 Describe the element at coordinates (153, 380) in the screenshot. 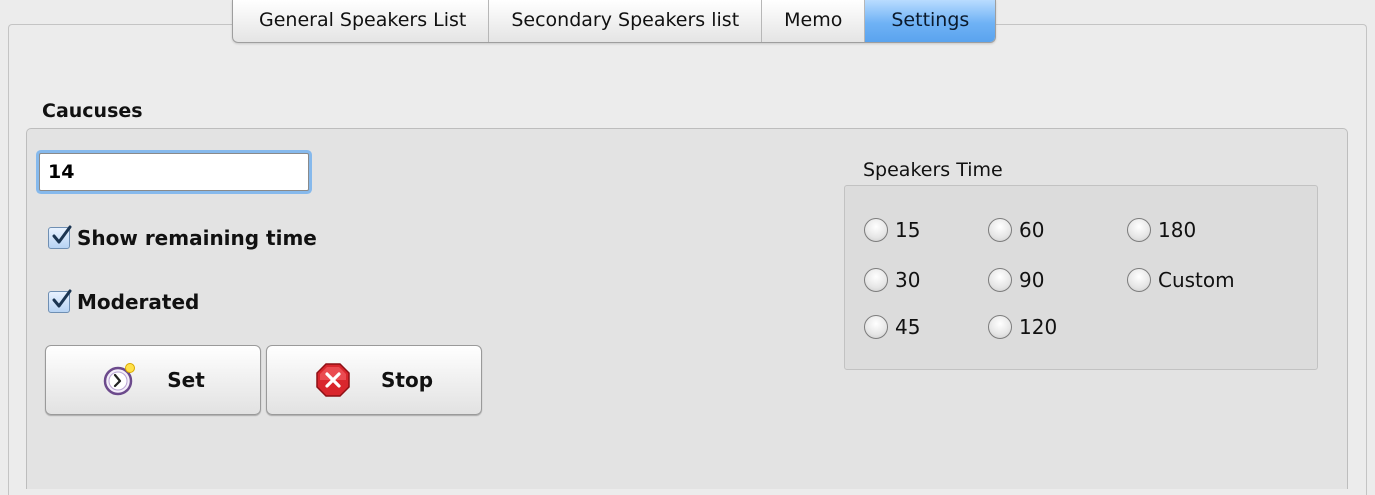

I see `set-button: Set` at that location.